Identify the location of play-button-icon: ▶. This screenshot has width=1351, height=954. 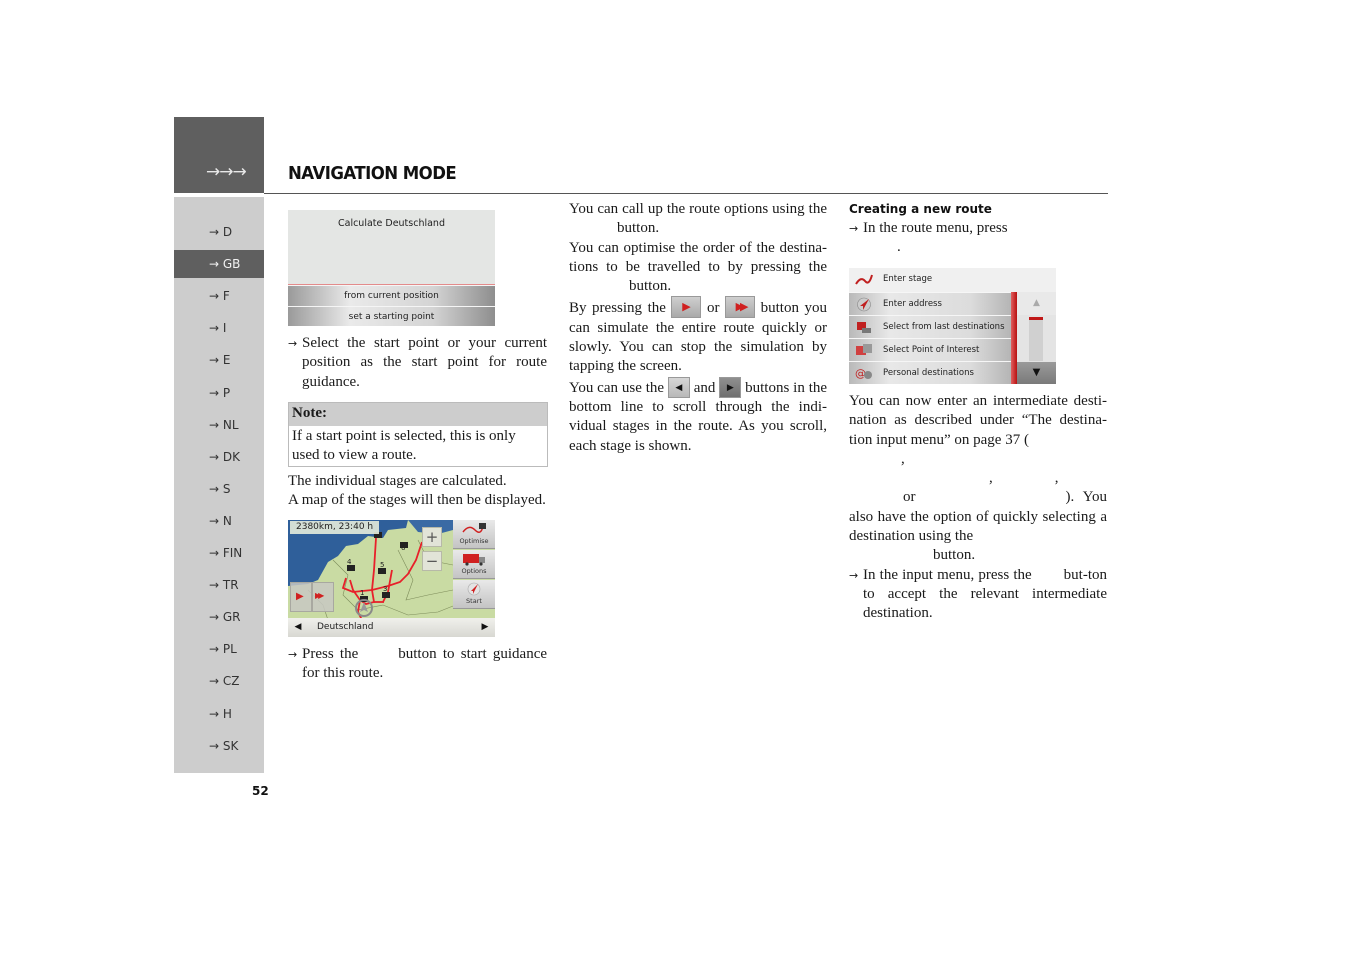
(686, 307).